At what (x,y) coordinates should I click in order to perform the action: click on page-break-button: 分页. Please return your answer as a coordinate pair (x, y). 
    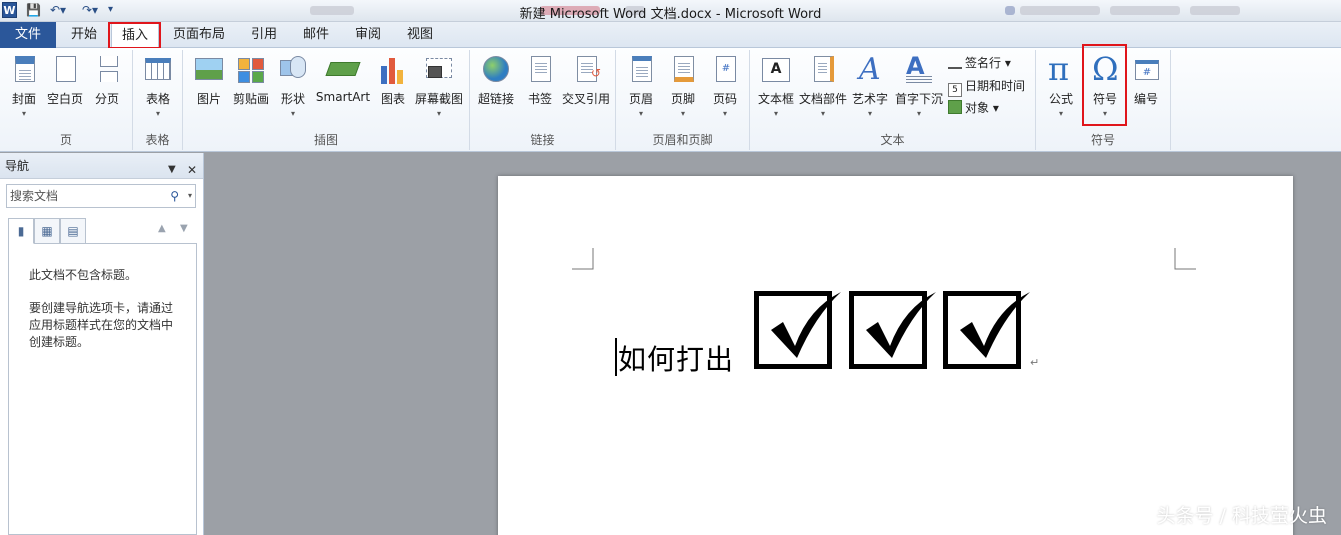
    Looking at the image, I should click on (107, 88).